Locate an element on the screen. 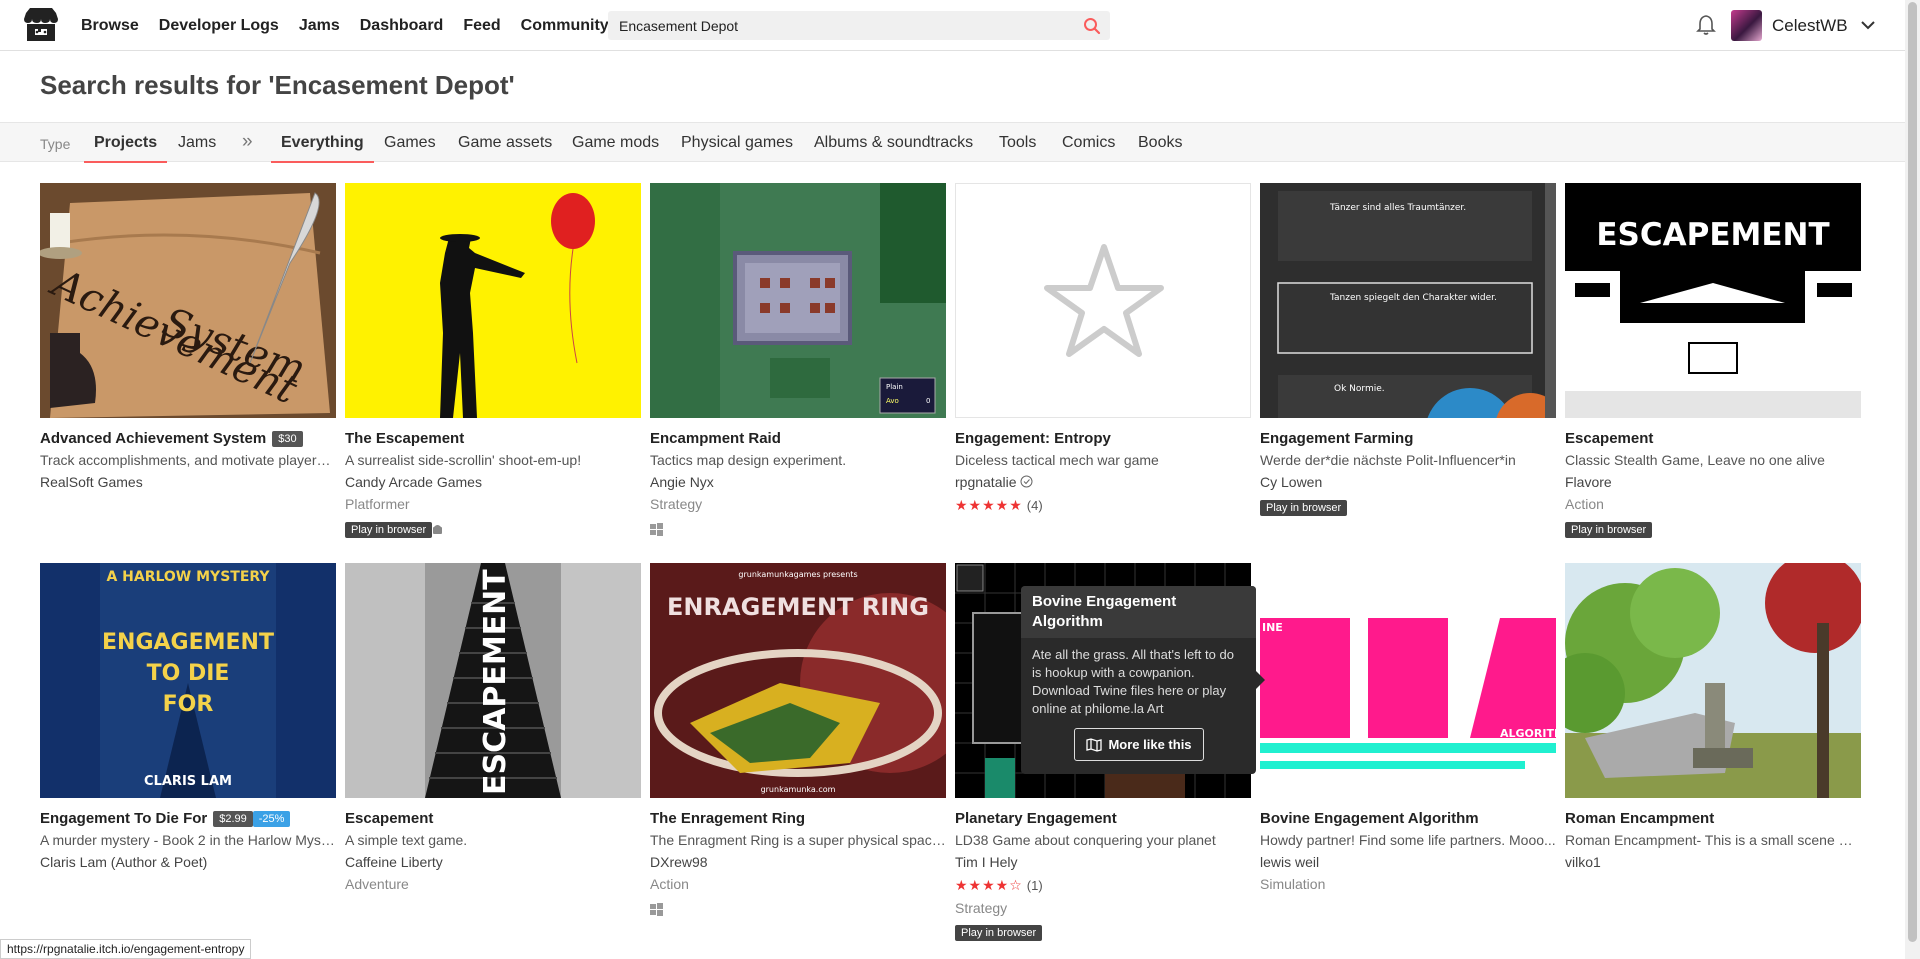 Image resolution: width=1920 pixels, height=959 pixels. game-author: Flavore is located at coordinates (1588, 482).